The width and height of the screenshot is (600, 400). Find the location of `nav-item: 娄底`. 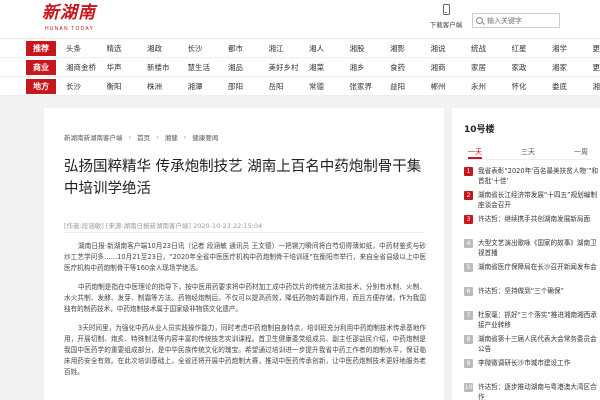

nav-item: 娄底 is located at coordinates (572, 86).